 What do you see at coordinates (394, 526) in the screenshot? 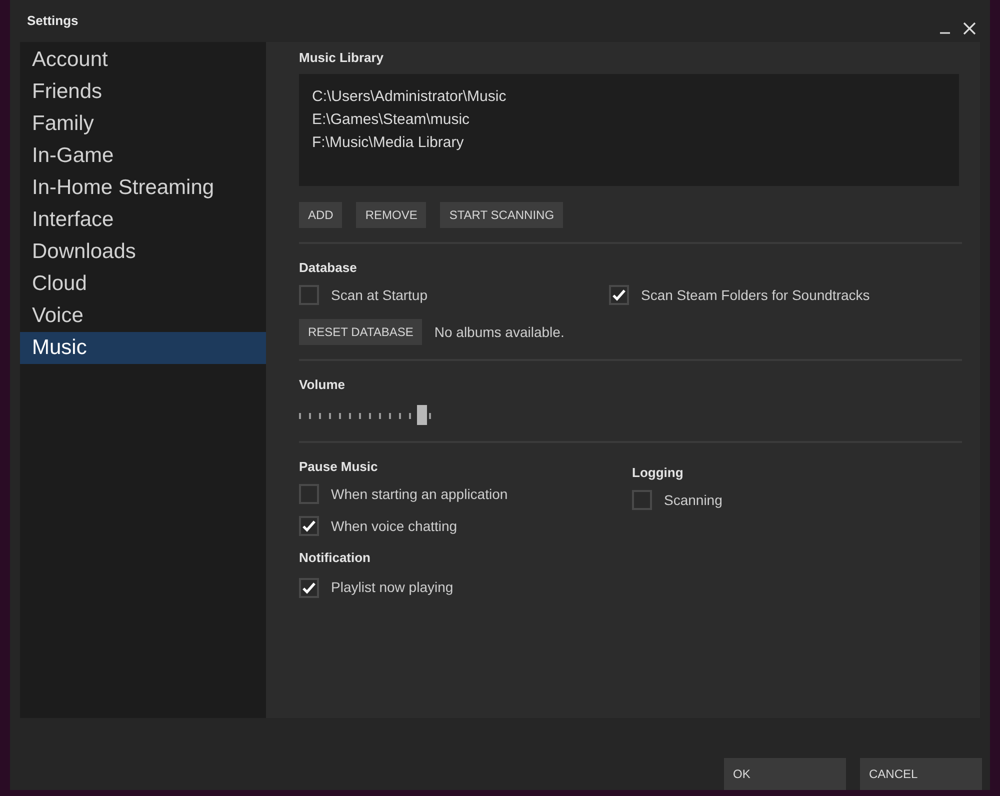
I see `checkbox-label: When voice chatting` at bounding box center [394, 526].